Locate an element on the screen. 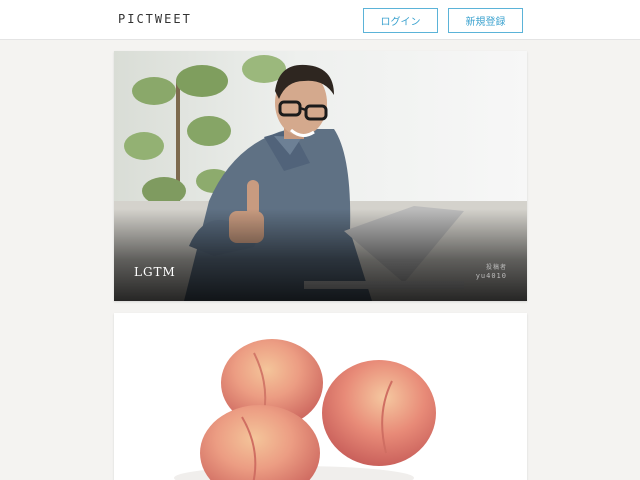 This screenshot has height=480, width=640. signup-button: 新規登録 is located at coordinates (485, 20).